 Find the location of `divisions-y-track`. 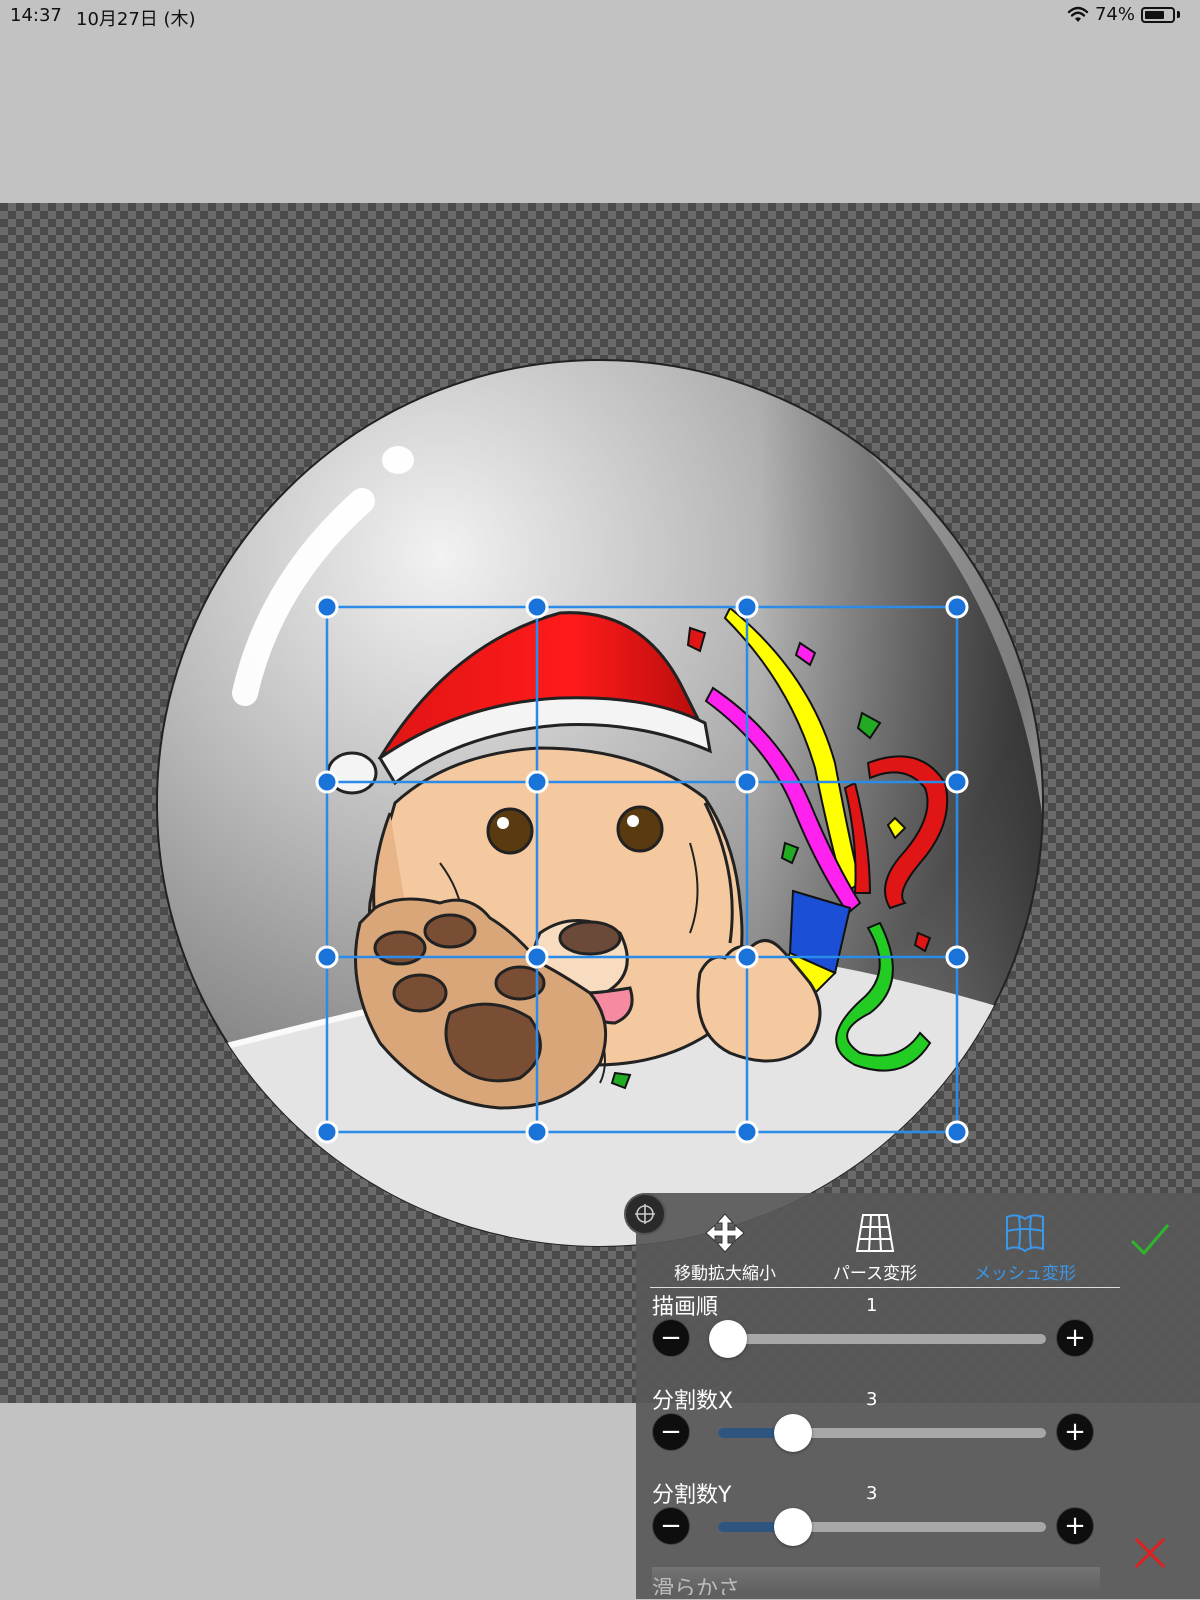

divisions-y-track is located at coordinates (882, 1527).